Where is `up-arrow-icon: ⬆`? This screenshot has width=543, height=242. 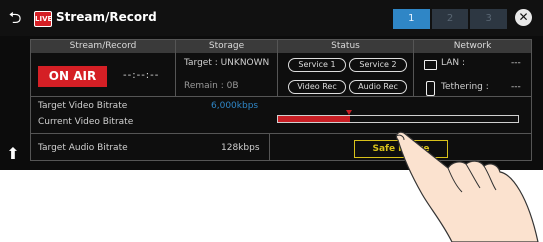
up-arrow-icon: ⬆ is located at coordinates (13, 154).